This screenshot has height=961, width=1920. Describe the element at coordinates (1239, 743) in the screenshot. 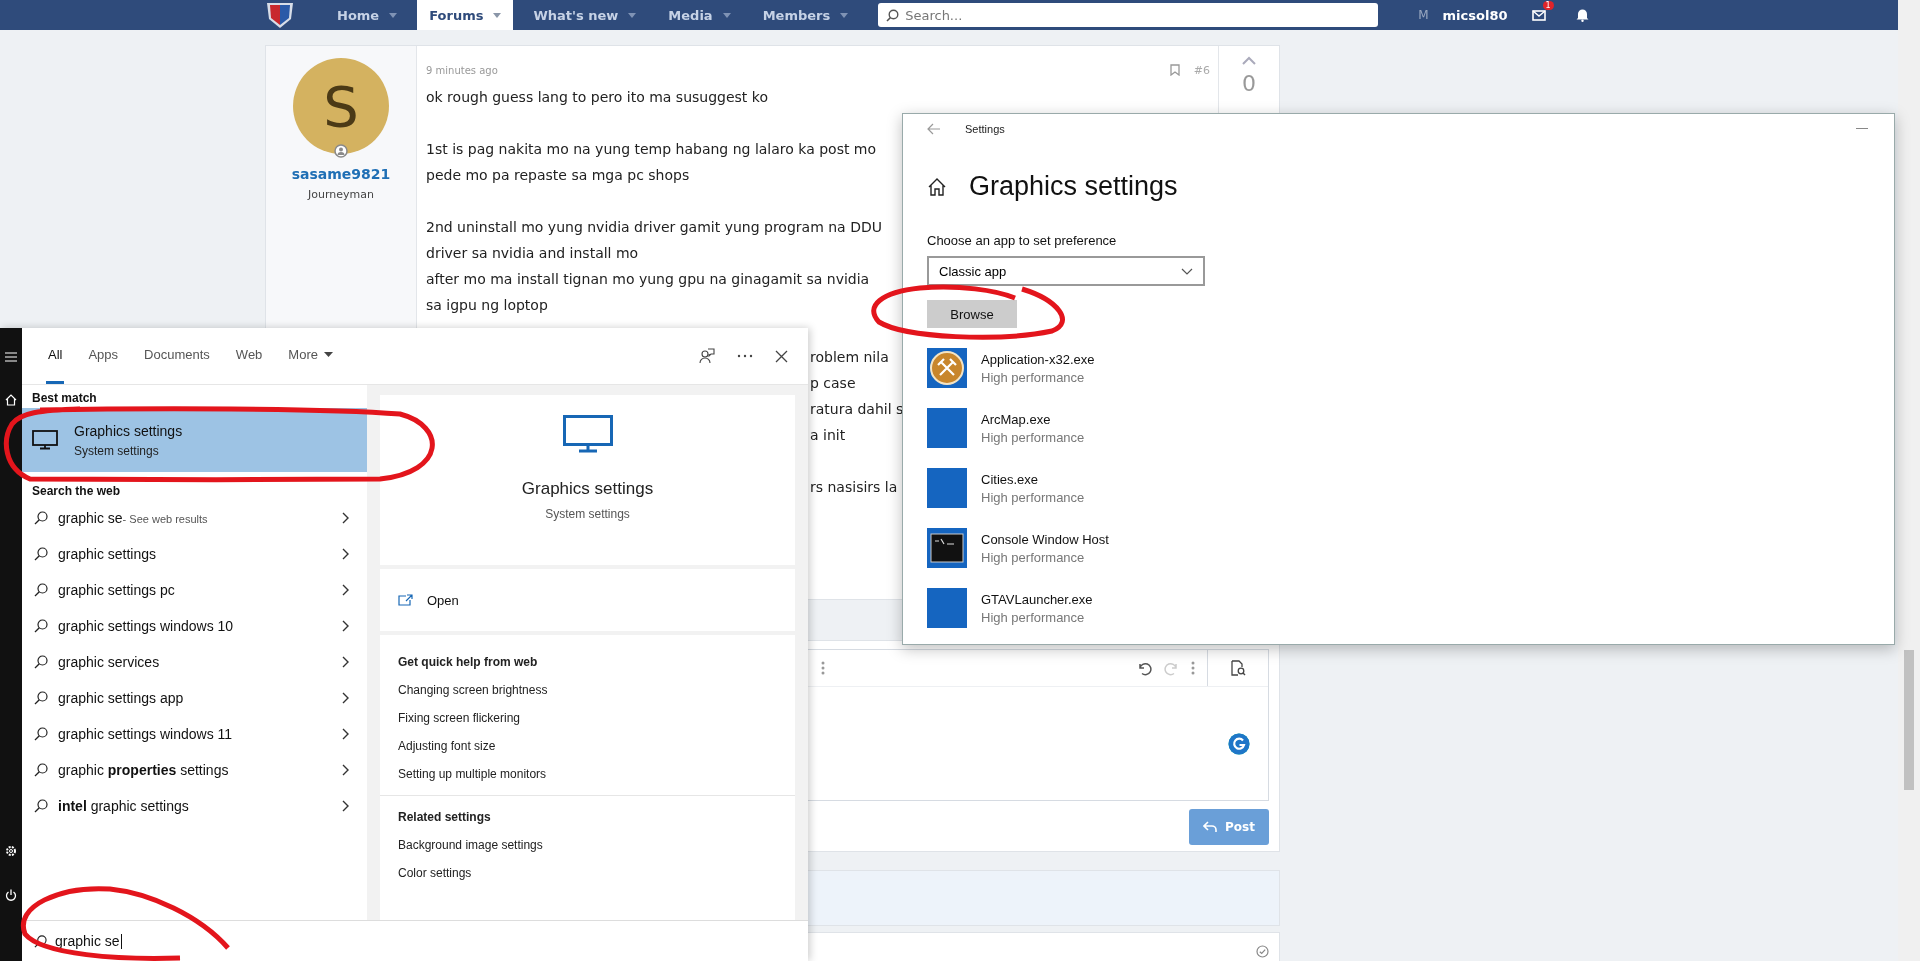

I see `grammar-assistant-icon` at that location.